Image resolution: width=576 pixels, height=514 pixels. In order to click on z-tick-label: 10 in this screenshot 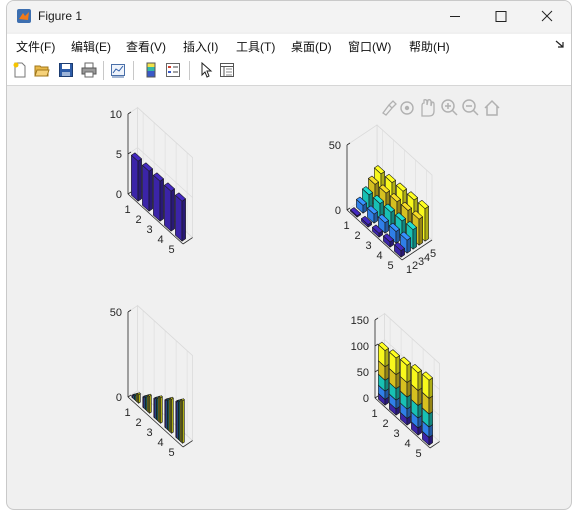, I will do `click(116, 115)`.